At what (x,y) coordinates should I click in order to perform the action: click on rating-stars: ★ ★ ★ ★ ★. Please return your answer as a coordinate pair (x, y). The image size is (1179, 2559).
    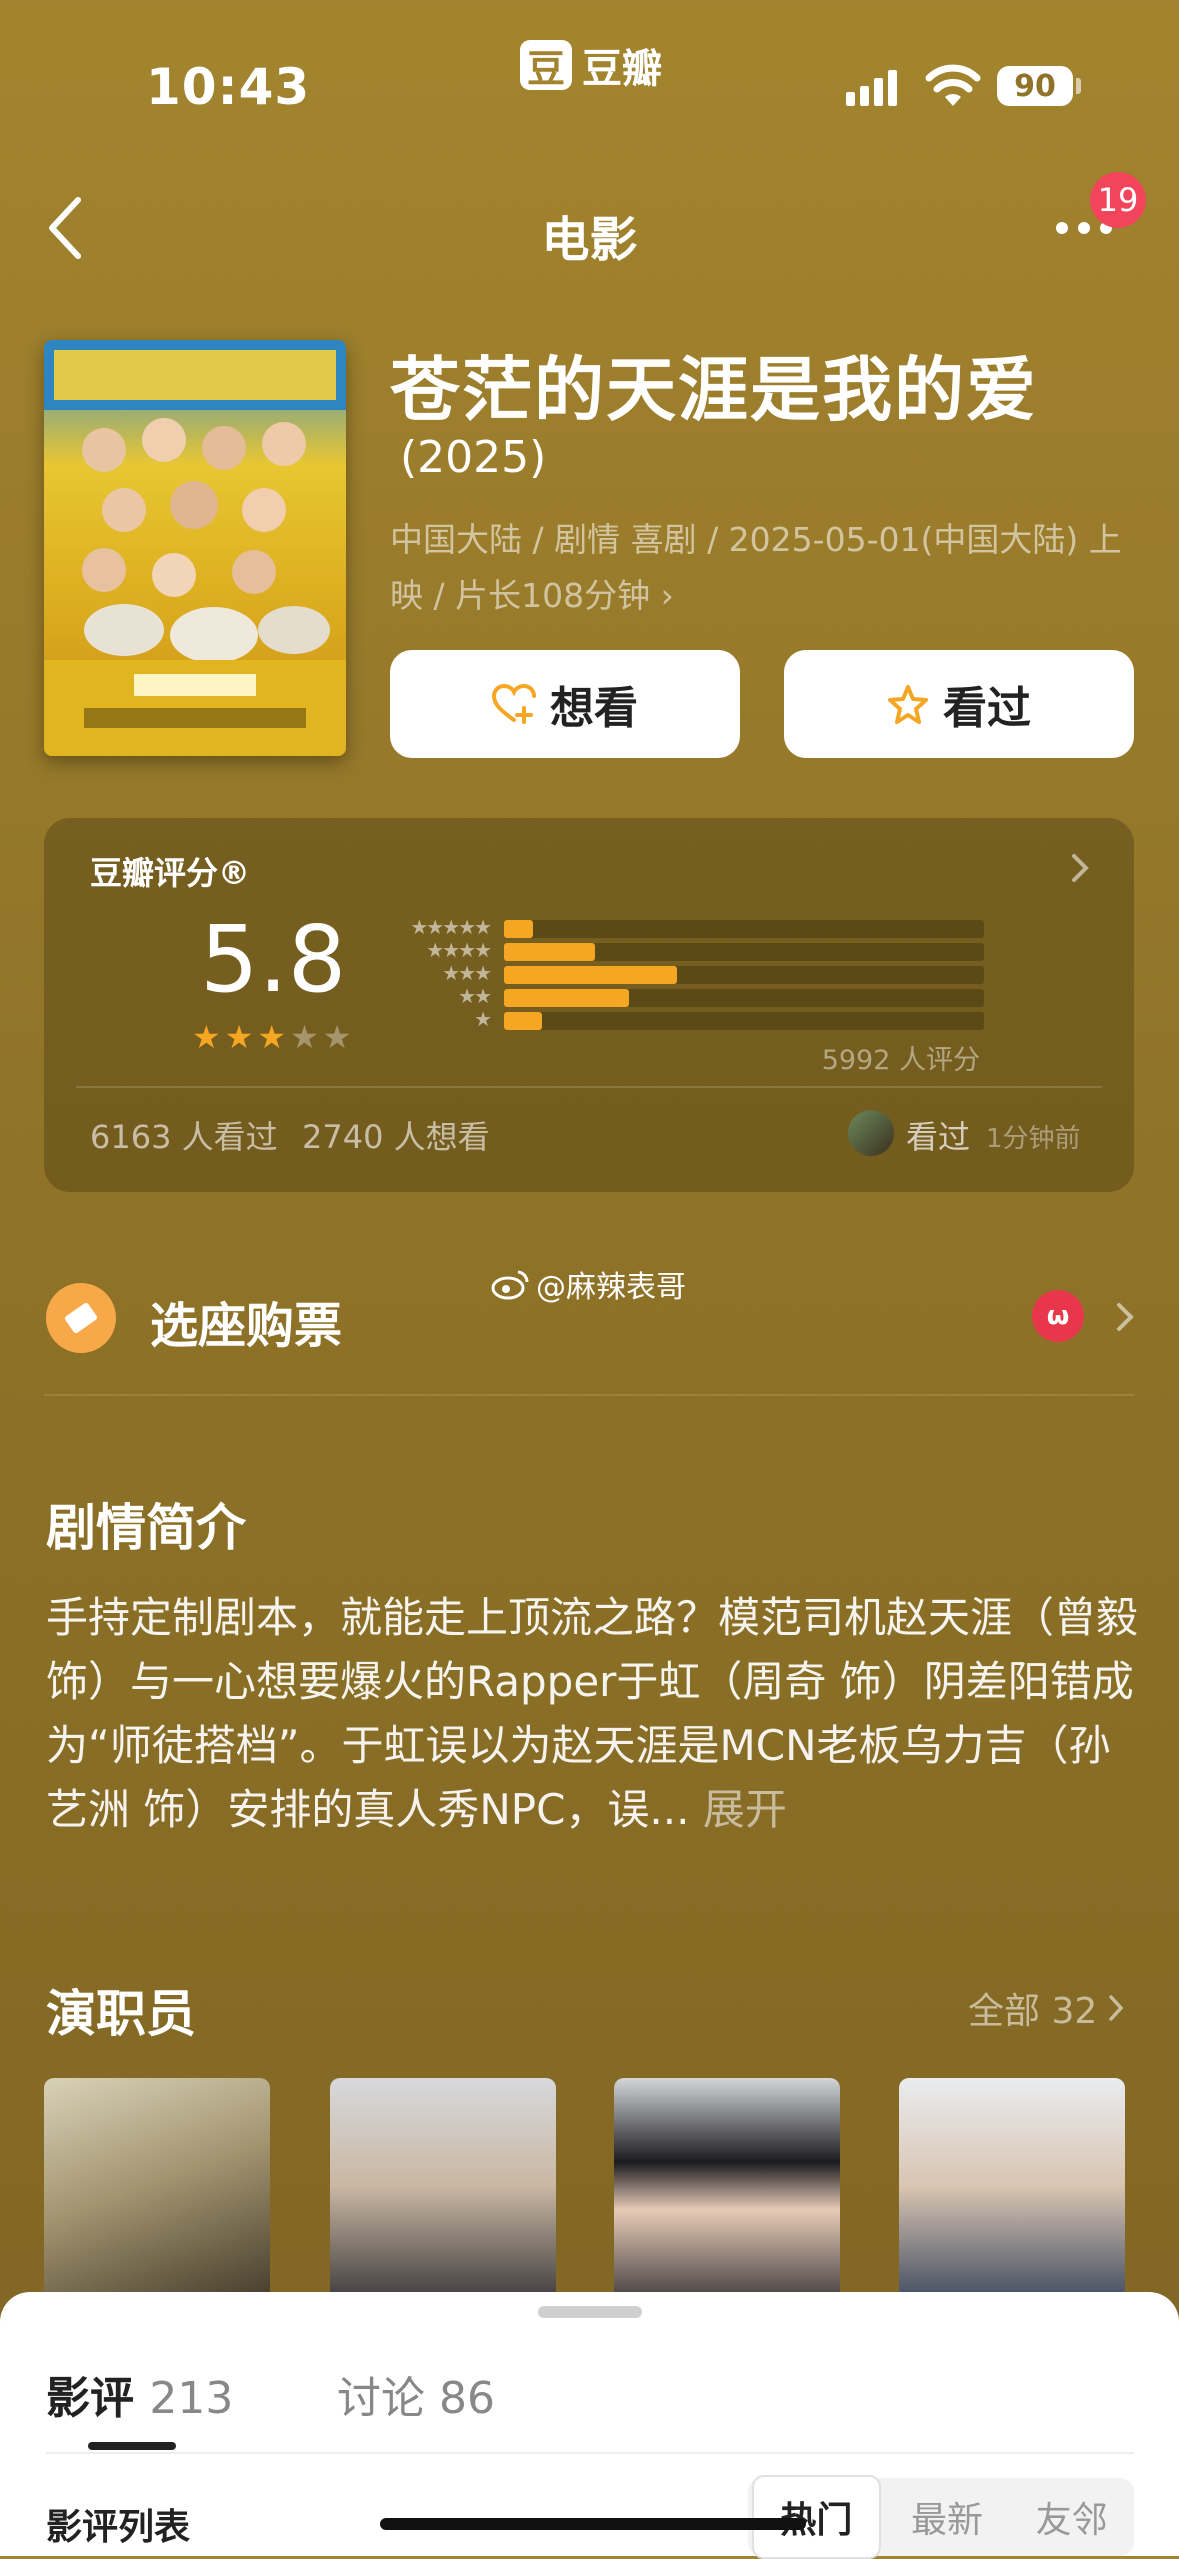
    Looking at the image, I should click on (271, 1037).